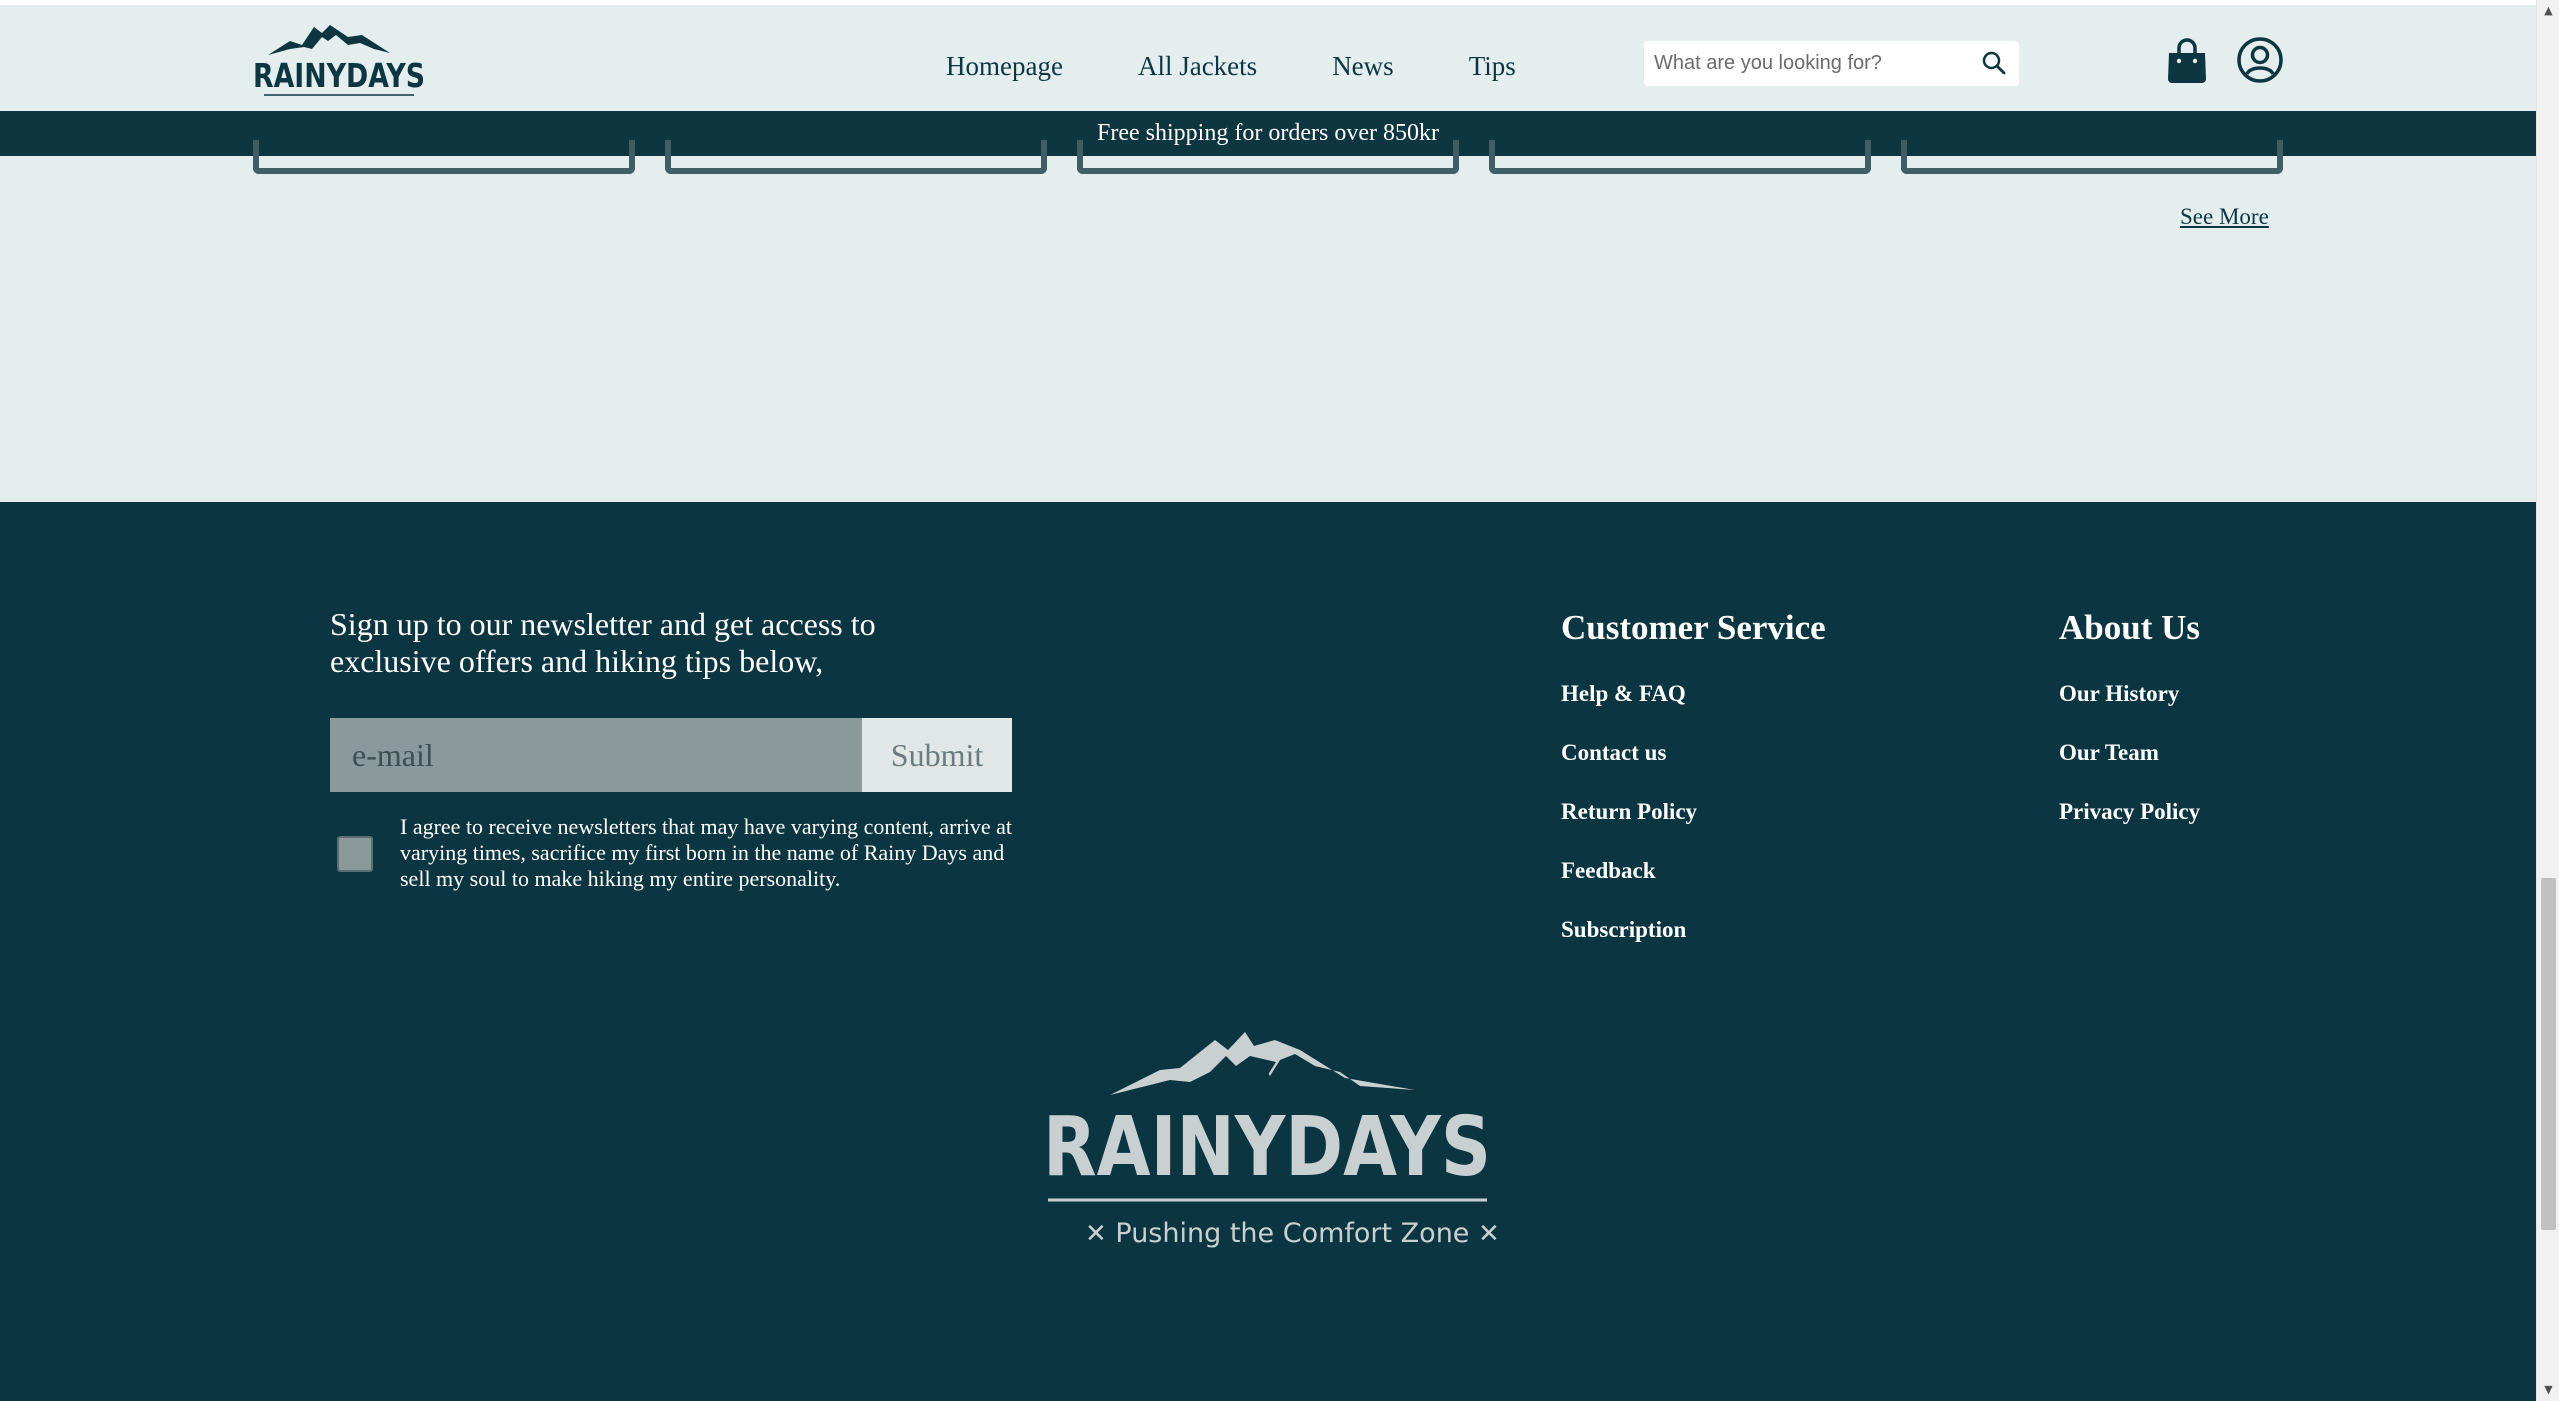 Image resolution: width=2559 pixels, height=1401 pixels. Describe the element at coordinates (1197, 66) in the screenshot. I see `nav-all-jackets: All Jackets` at that location.